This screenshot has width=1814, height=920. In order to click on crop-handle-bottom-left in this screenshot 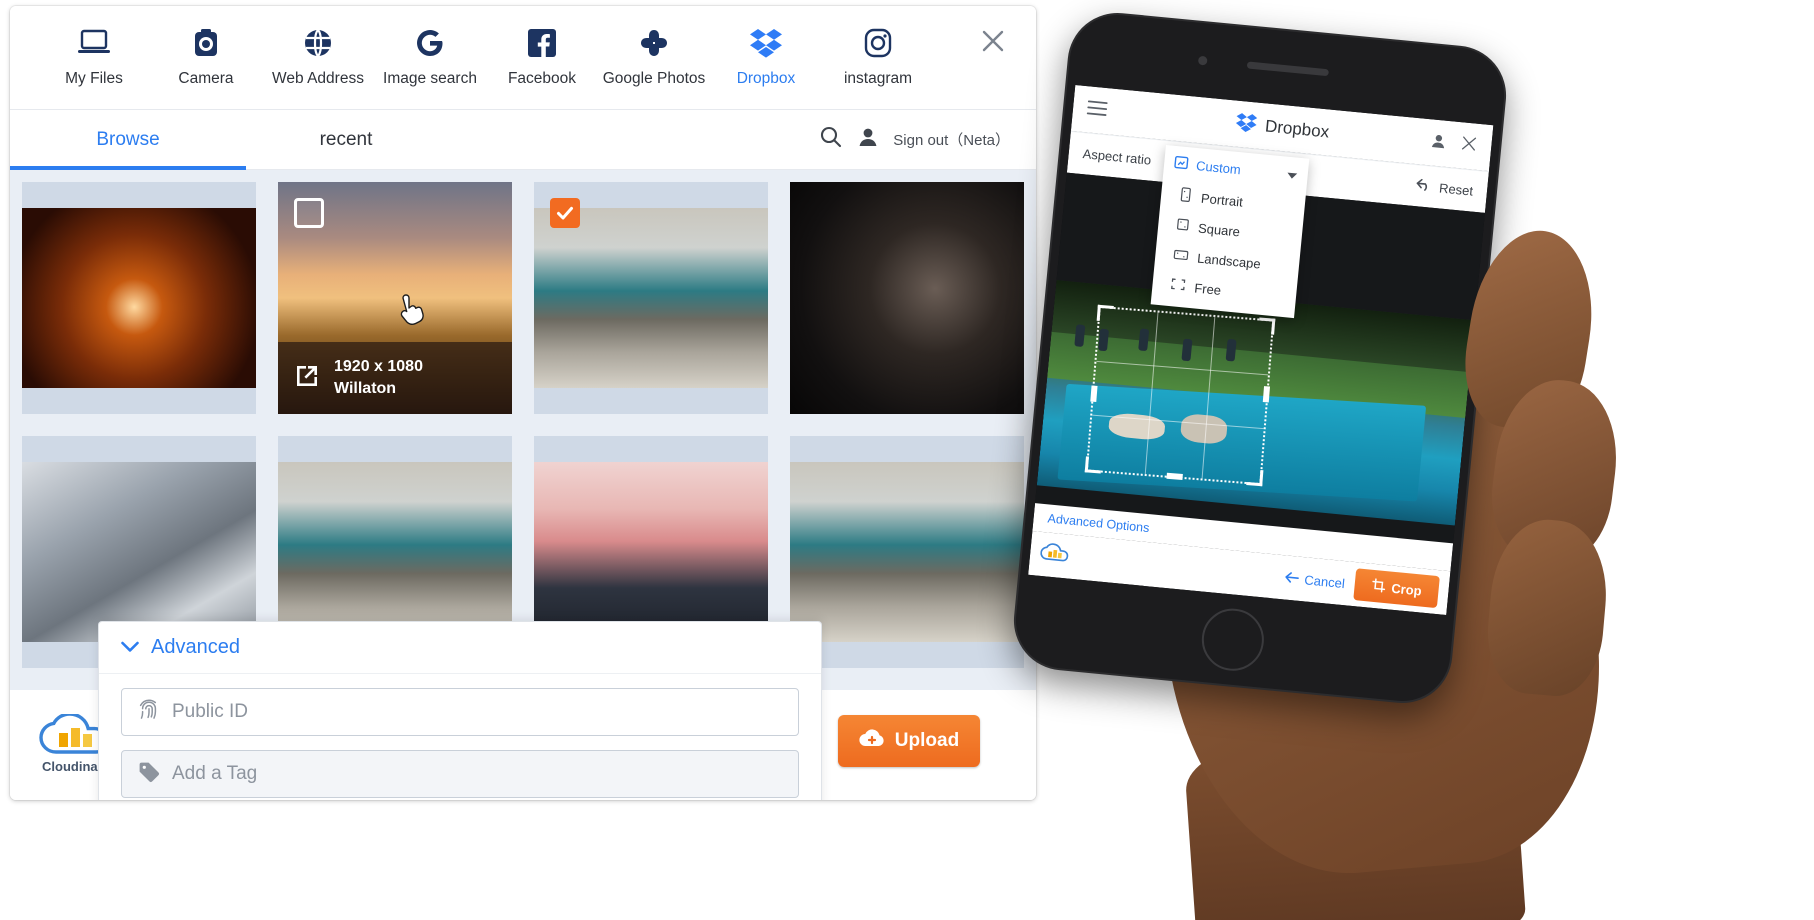, I will do `click(1093, 465)`.